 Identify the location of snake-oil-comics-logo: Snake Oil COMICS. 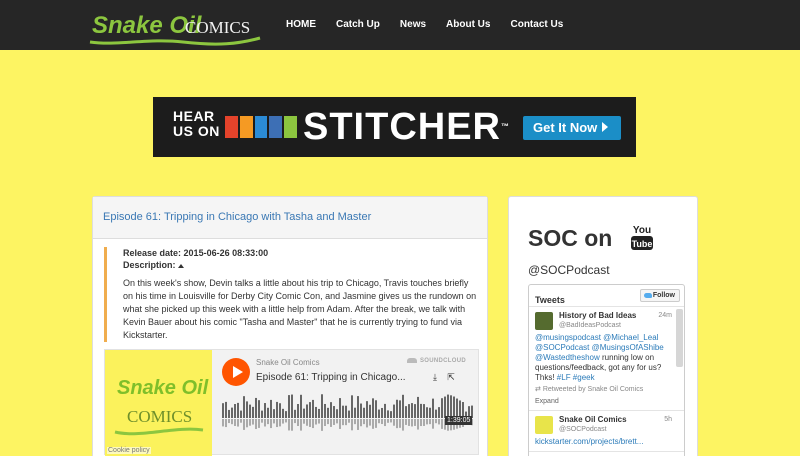
(175, 29).